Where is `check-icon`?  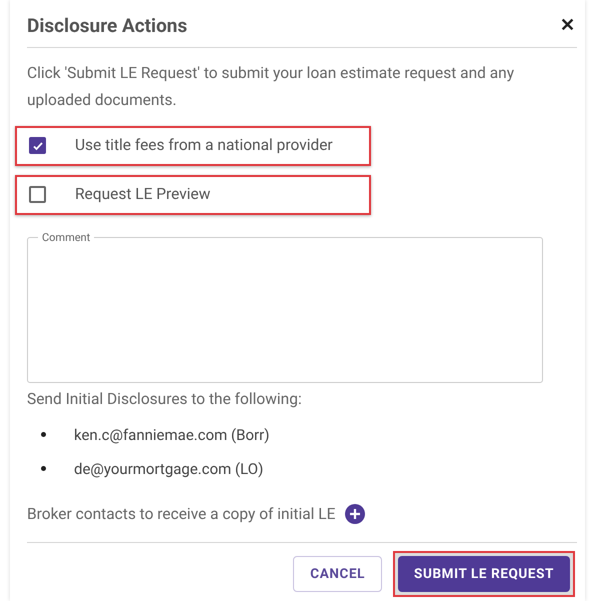
check-icon is located at coordinates (38, 146).